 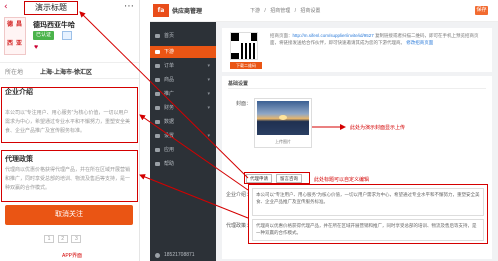 I want to click on unfollow-button: 取消关注, so click(x=69, y=215).